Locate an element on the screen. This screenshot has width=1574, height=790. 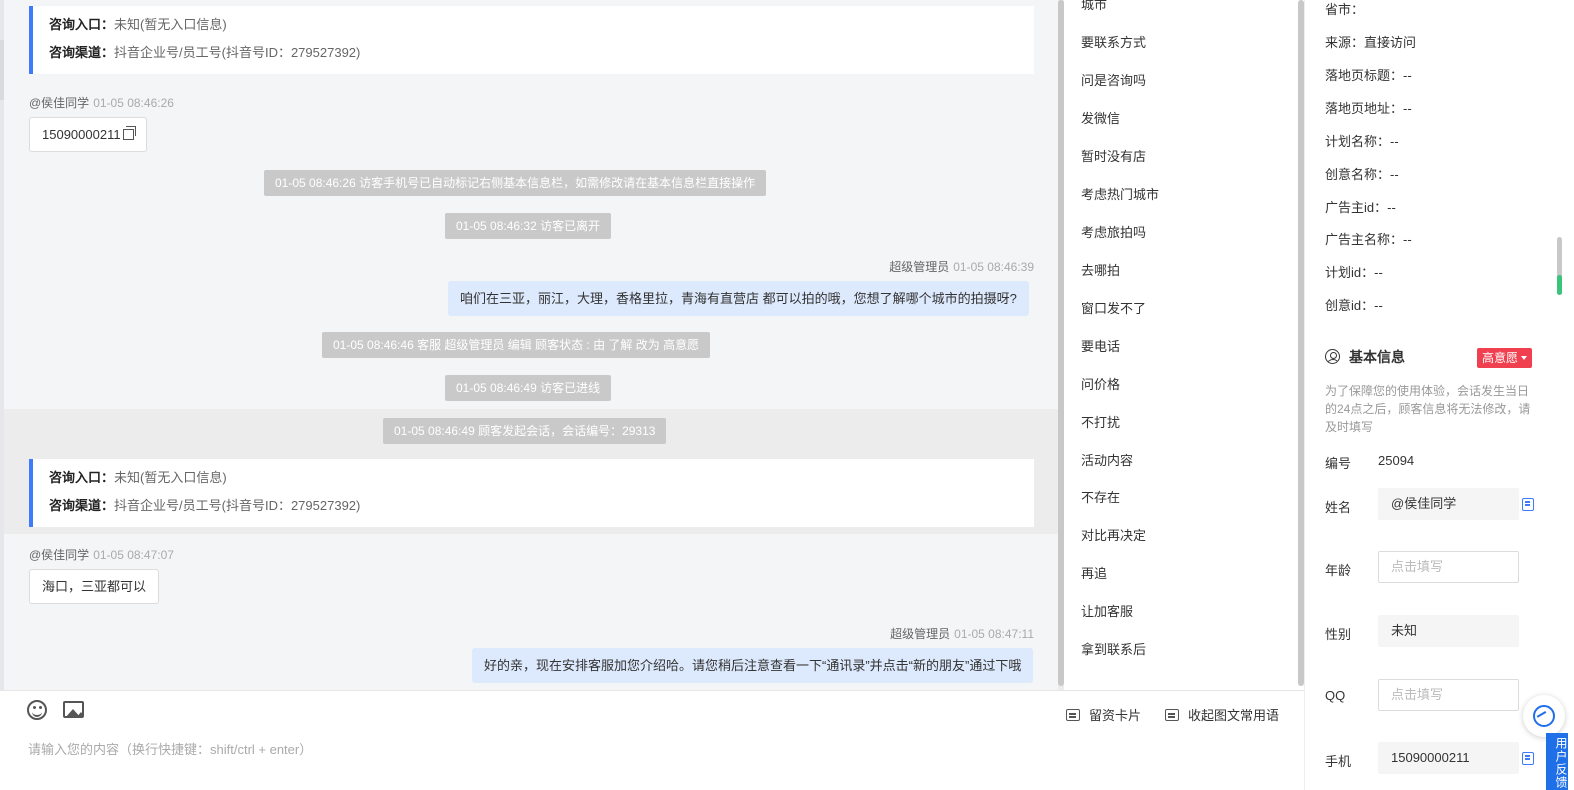
system-message: 01-05 08:46:32 访客已离开 is located at coordinates (528, 226).